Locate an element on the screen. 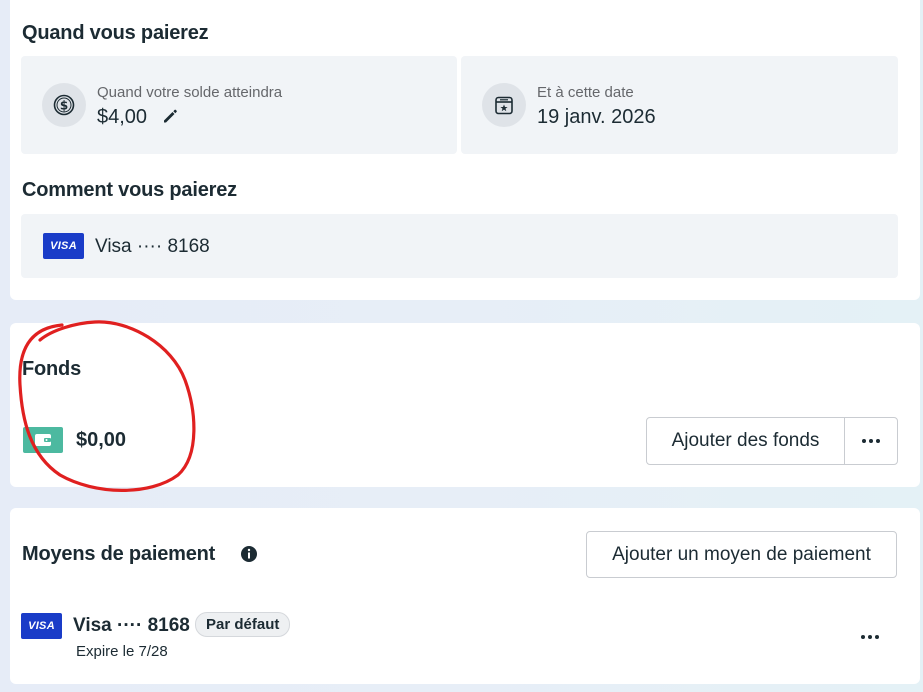  pencil-icon is located at coordinates (170, 116).